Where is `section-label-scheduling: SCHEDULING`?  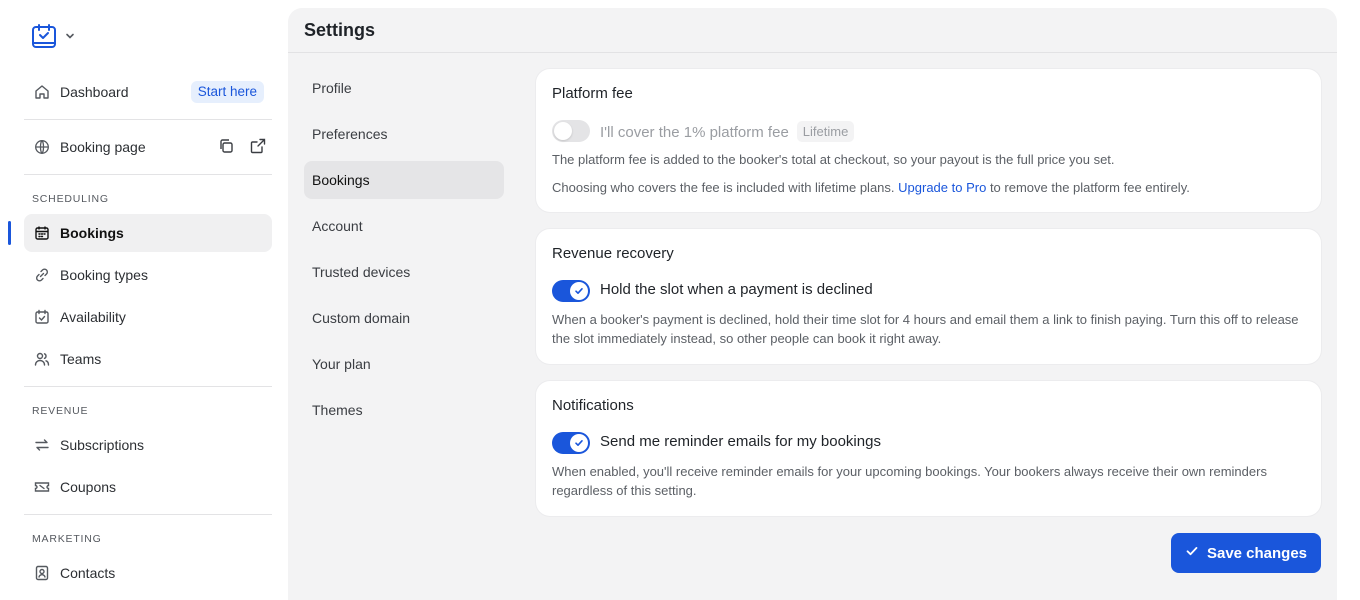
section-label-scheduling: SCHEDULING is located at coordinates (70, 199).